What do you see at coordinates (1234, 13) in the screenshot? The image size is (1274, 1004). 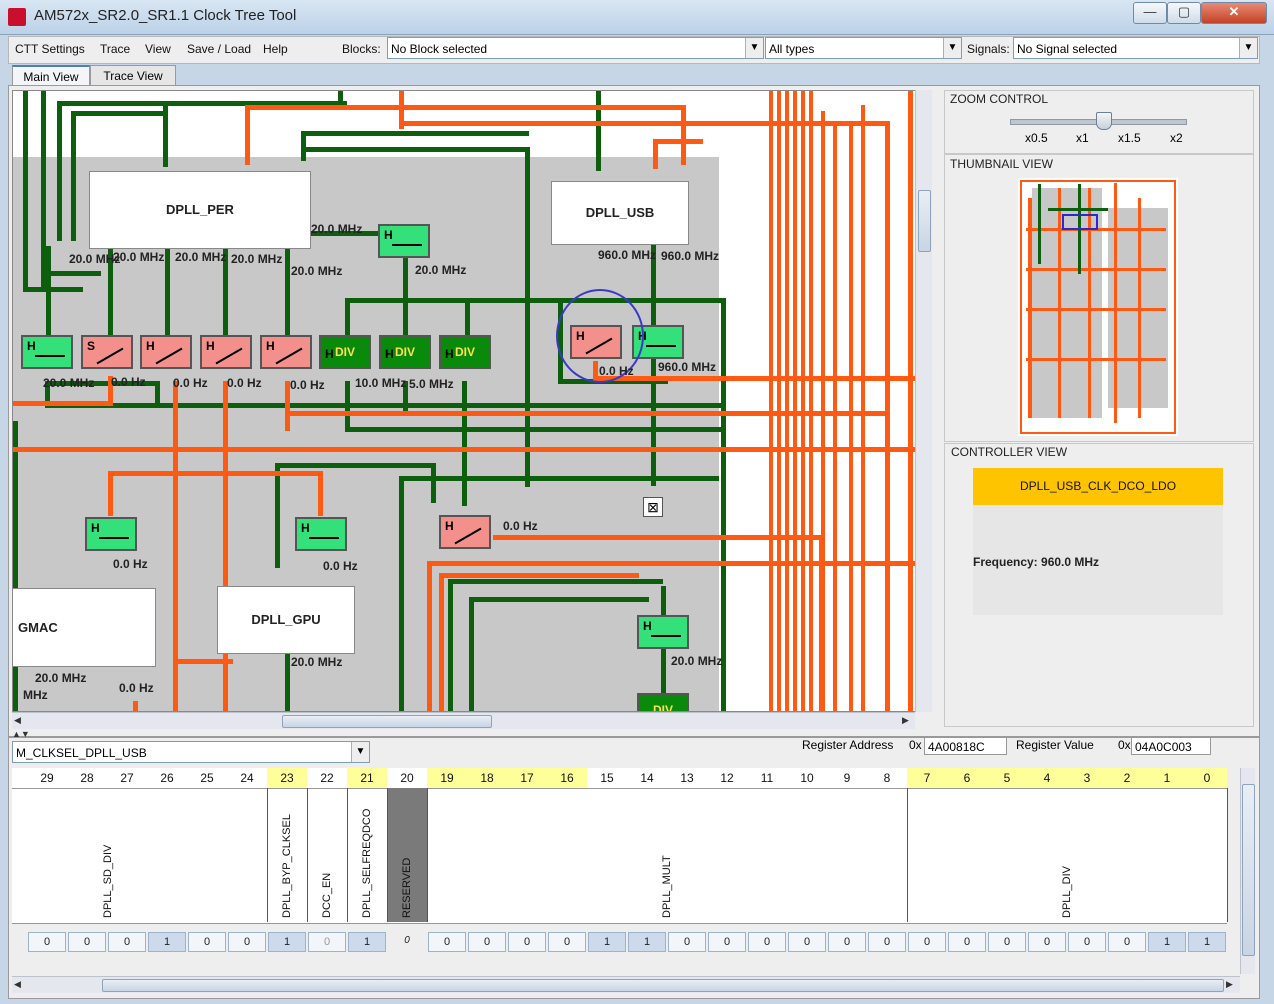 I see `close-button: ✕` at bounding box center [1234, 13].